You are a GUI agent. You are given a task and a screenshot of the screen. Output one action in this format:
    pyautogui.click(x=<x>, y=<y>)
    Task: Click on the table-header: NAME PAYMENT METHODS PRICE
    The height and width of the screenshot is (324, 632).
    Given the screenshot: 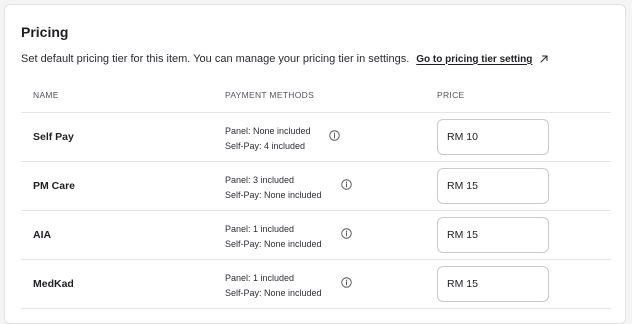 What is the action you would take?
    pyautogui.click(x=316, y=99)
    